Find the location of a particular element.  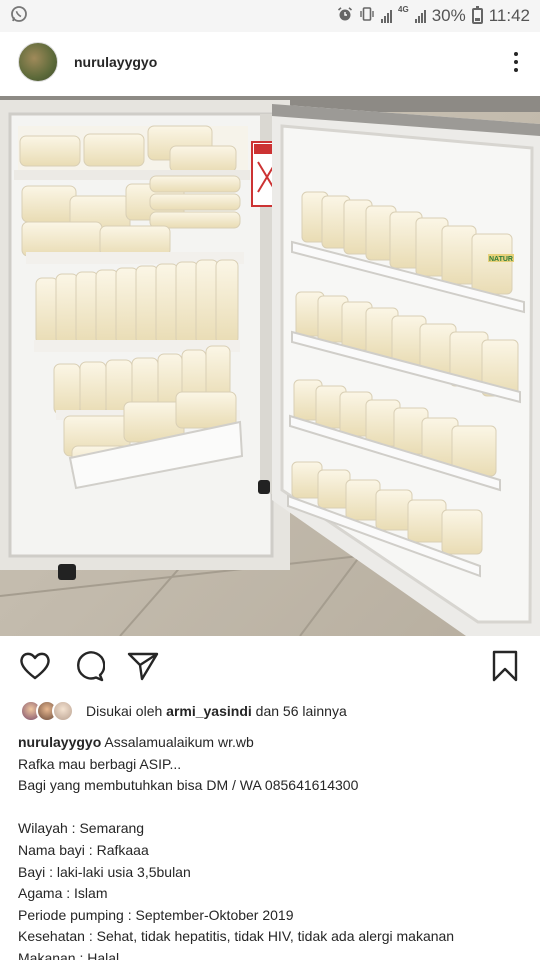

bag-brand-label: NATUR is located at coordinates (501, 259).